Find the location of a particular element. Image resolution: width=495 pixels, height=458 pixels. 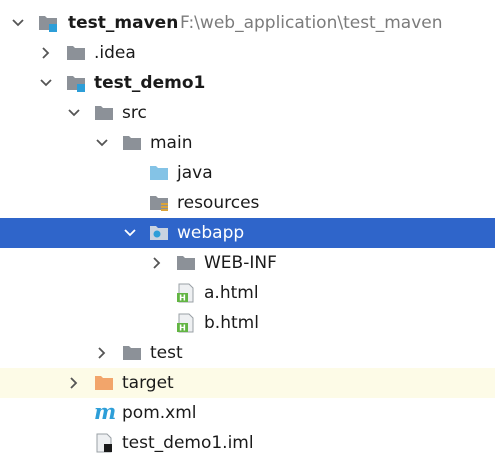

tree-row-pom: m pom.xml is located at coordinates (247, 413).